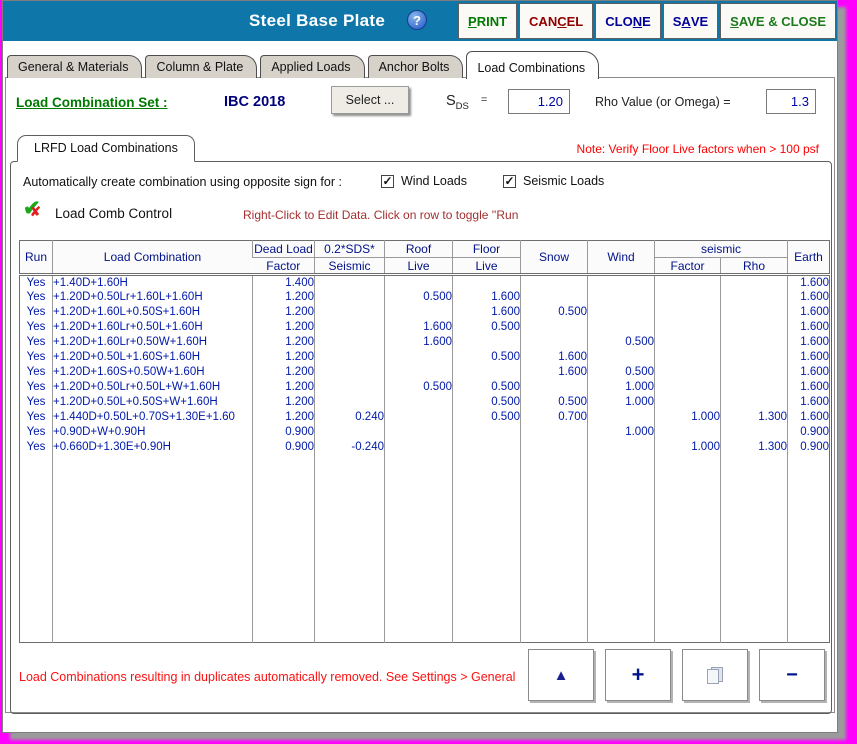  Describe the element at coordinates (808, 257) in the screenshot. I see `col-header-earth: Earth` at that location.